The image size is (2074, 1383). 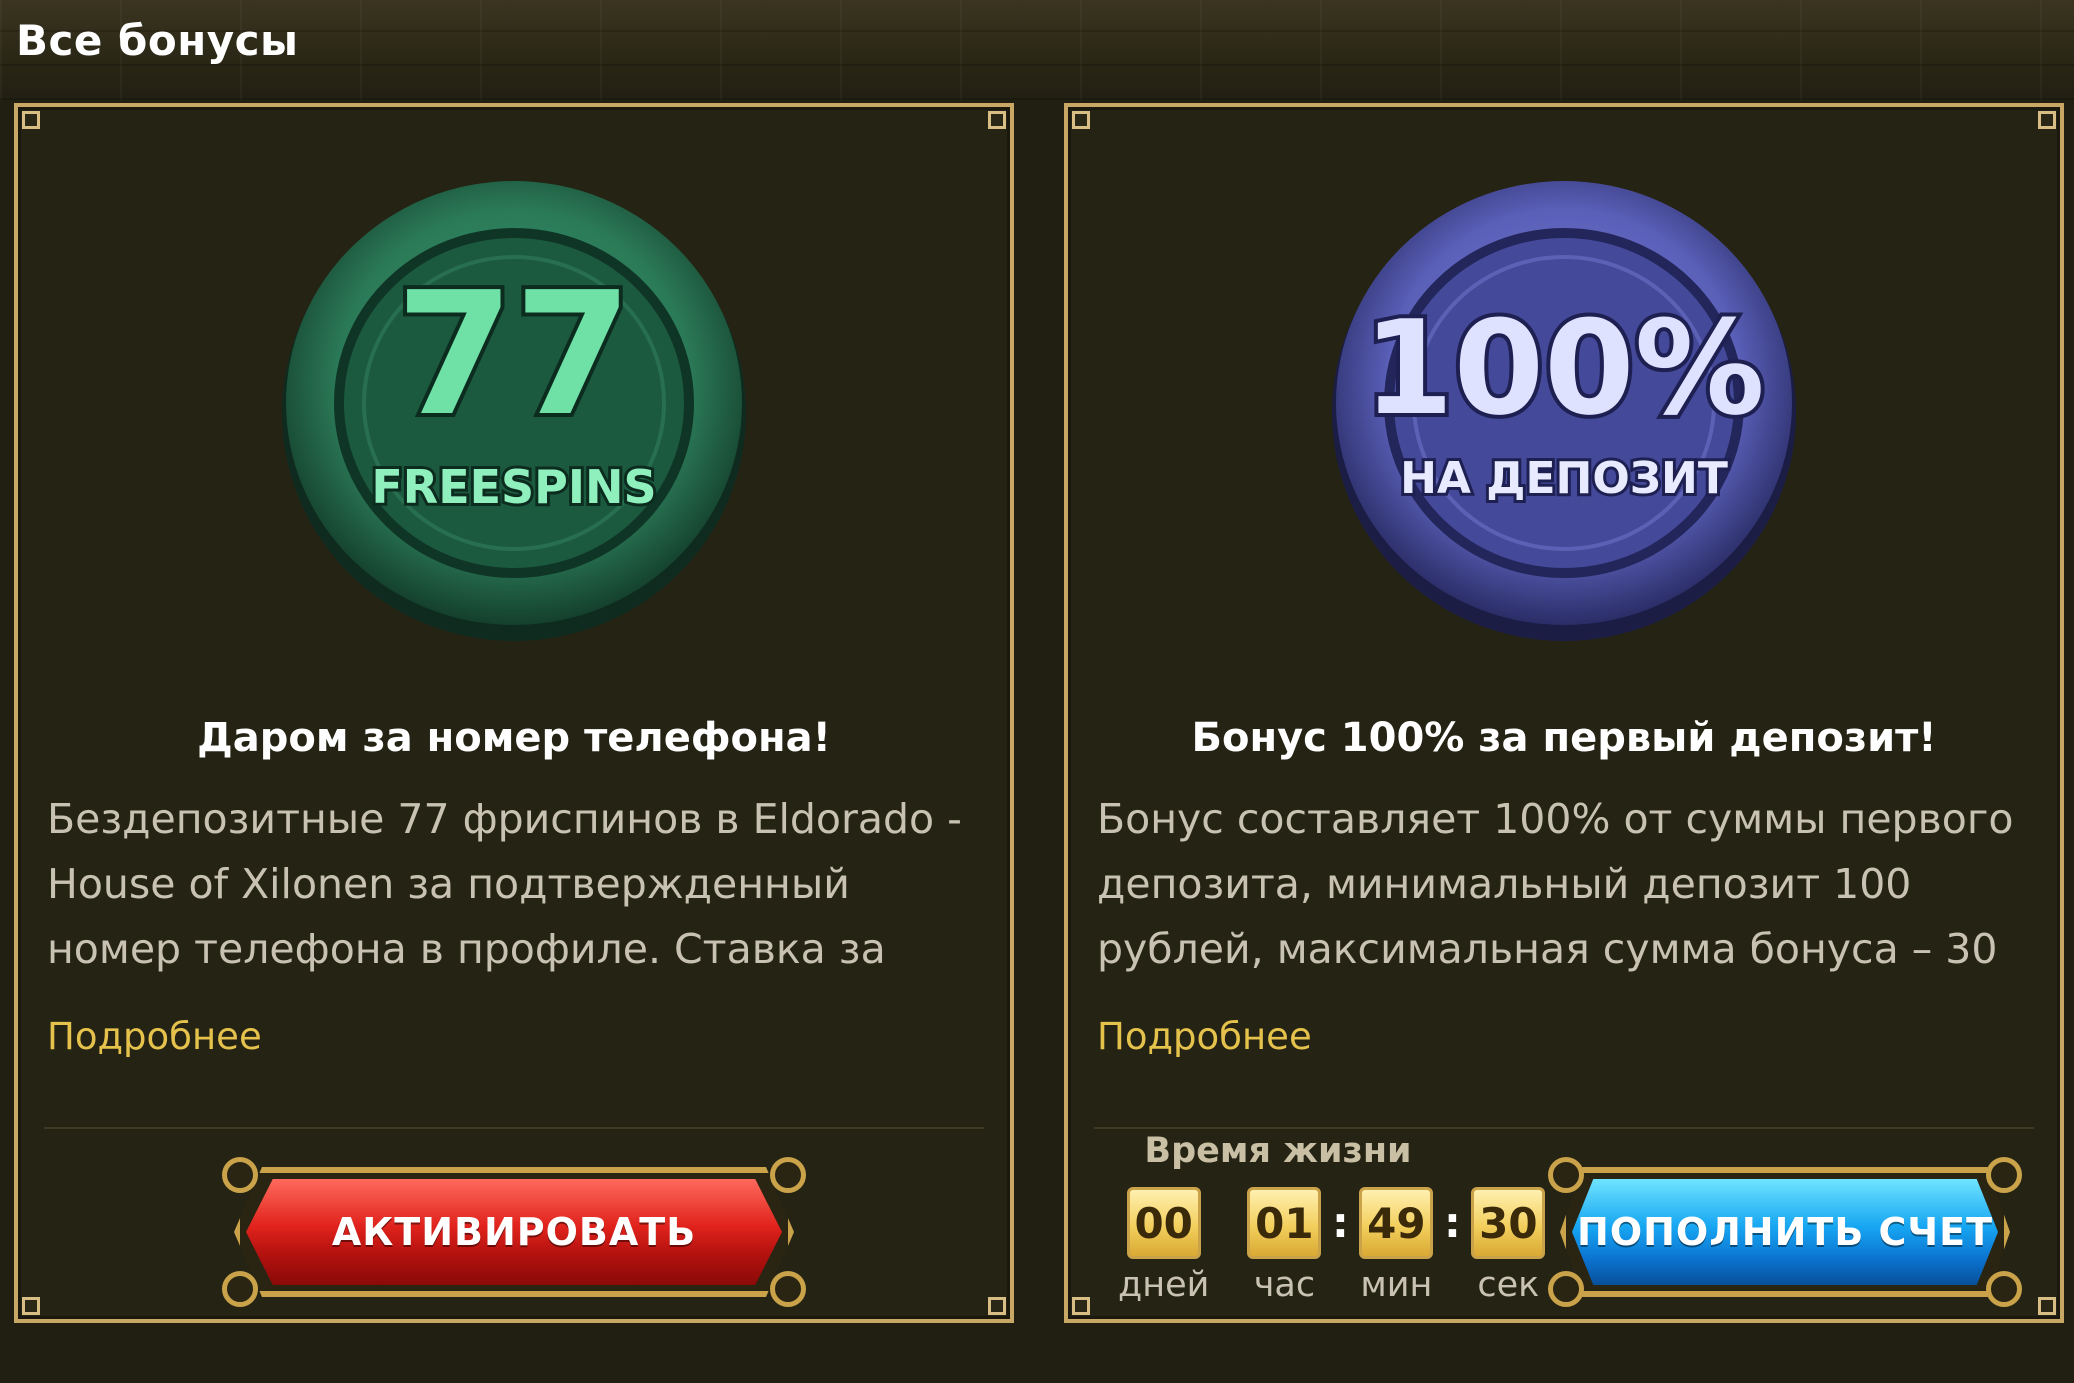 What do you see at coordinates (514, 738) in the screenshot?
I see `bonus-title: Даром за номер телефона!` at bounding box center [514, 738].